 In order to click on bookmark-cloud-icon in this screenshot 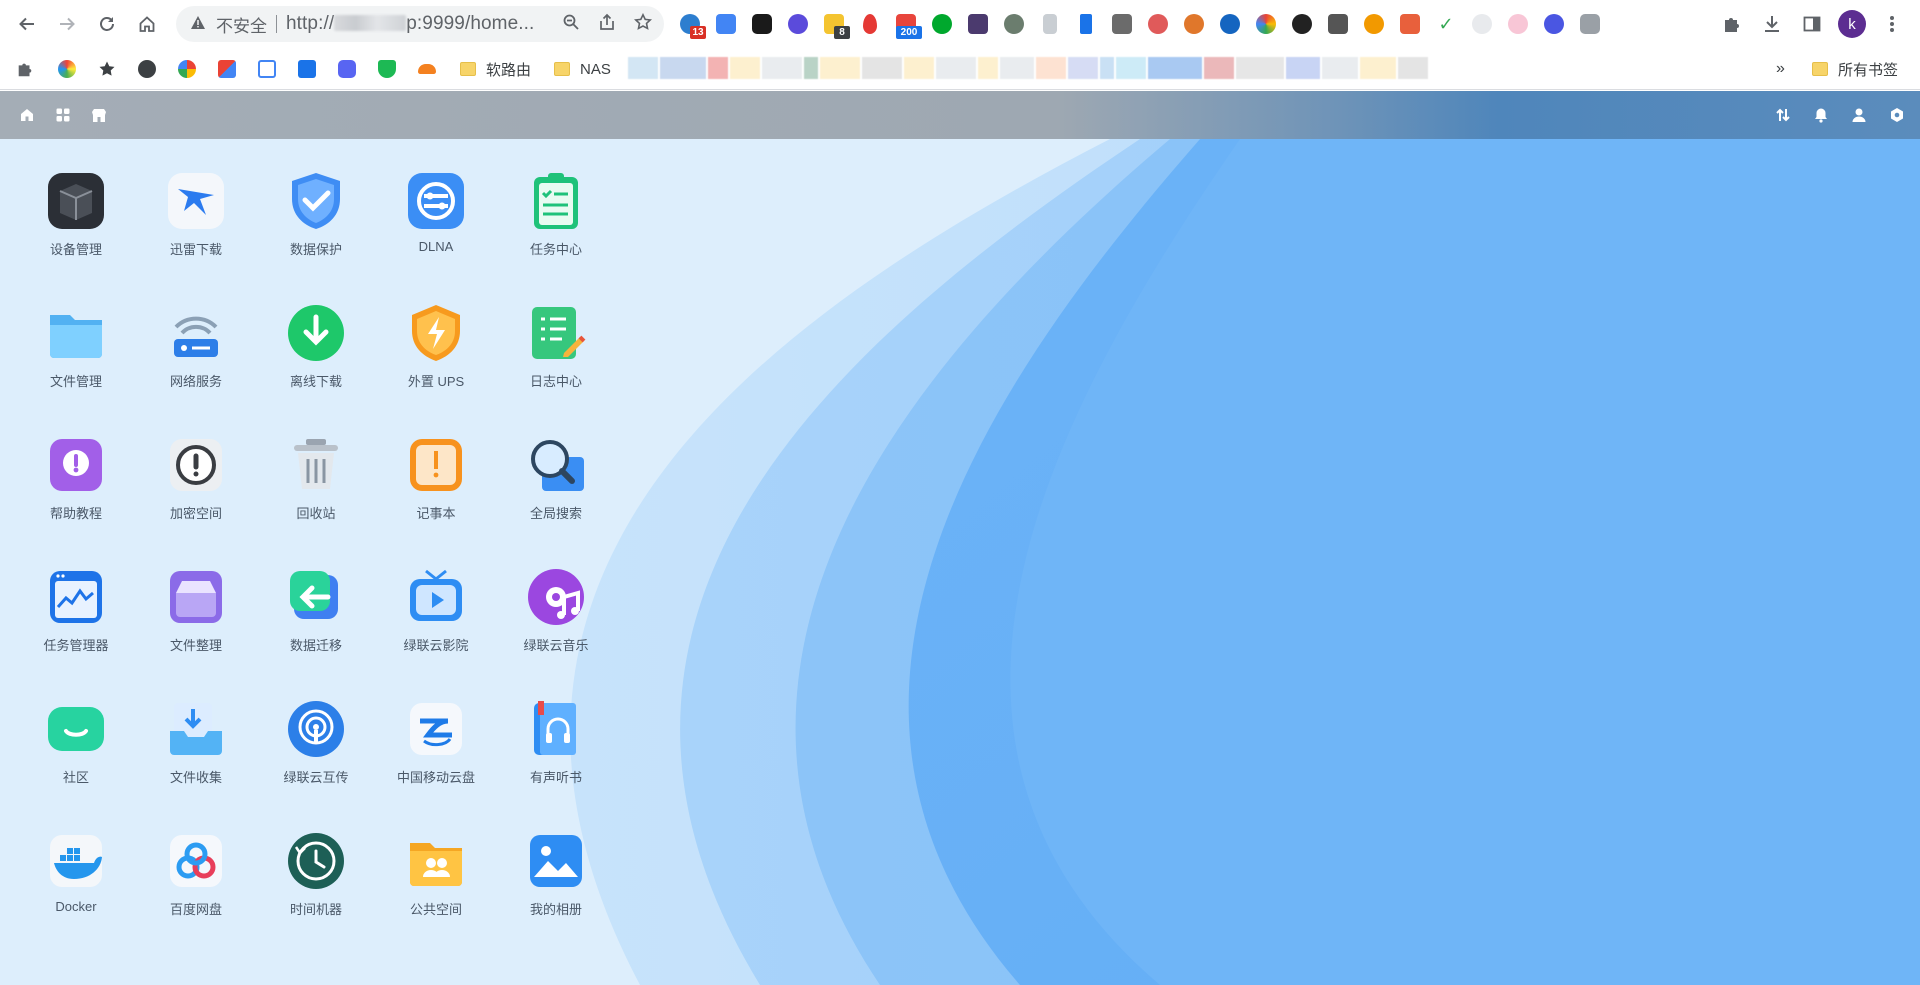, I will do `click(427, 69)`.